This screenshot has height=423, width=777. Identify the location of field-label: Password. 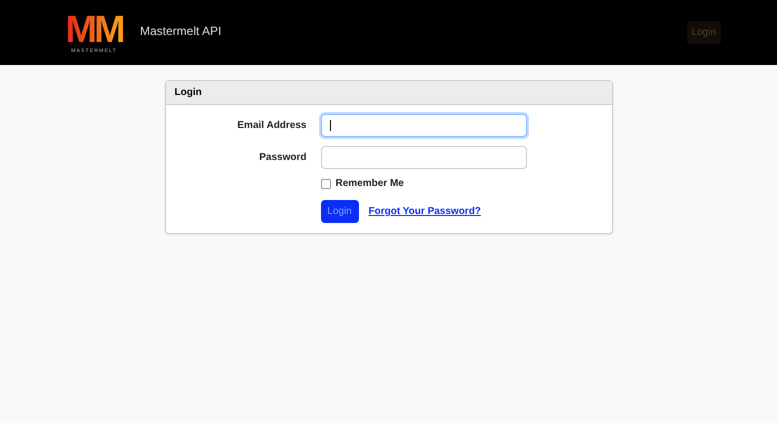
(282, 157).